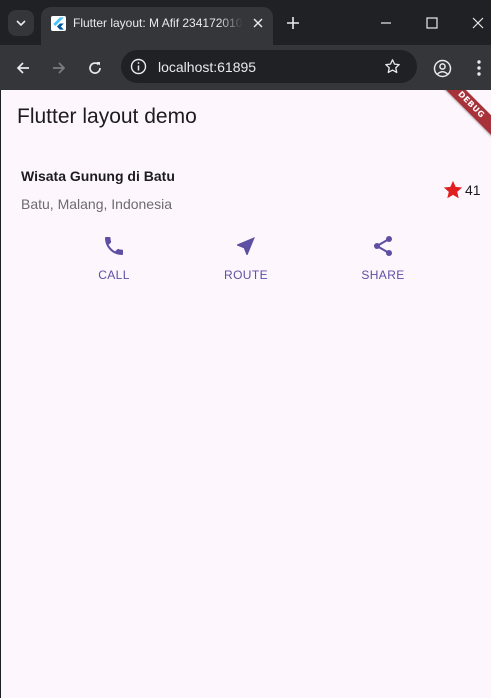  I want to click on more-vert-icon, so click(479, 68).